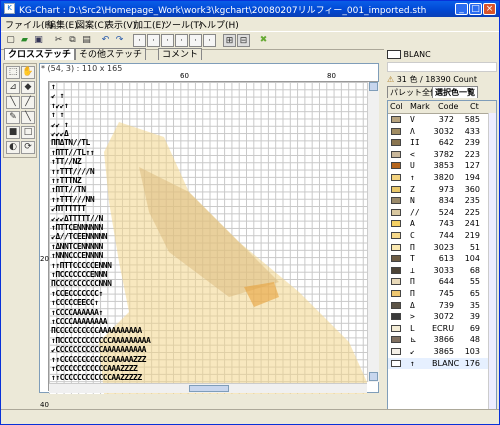  I want to click on palette-row: ↙ 3865 103, so click(438, 352).